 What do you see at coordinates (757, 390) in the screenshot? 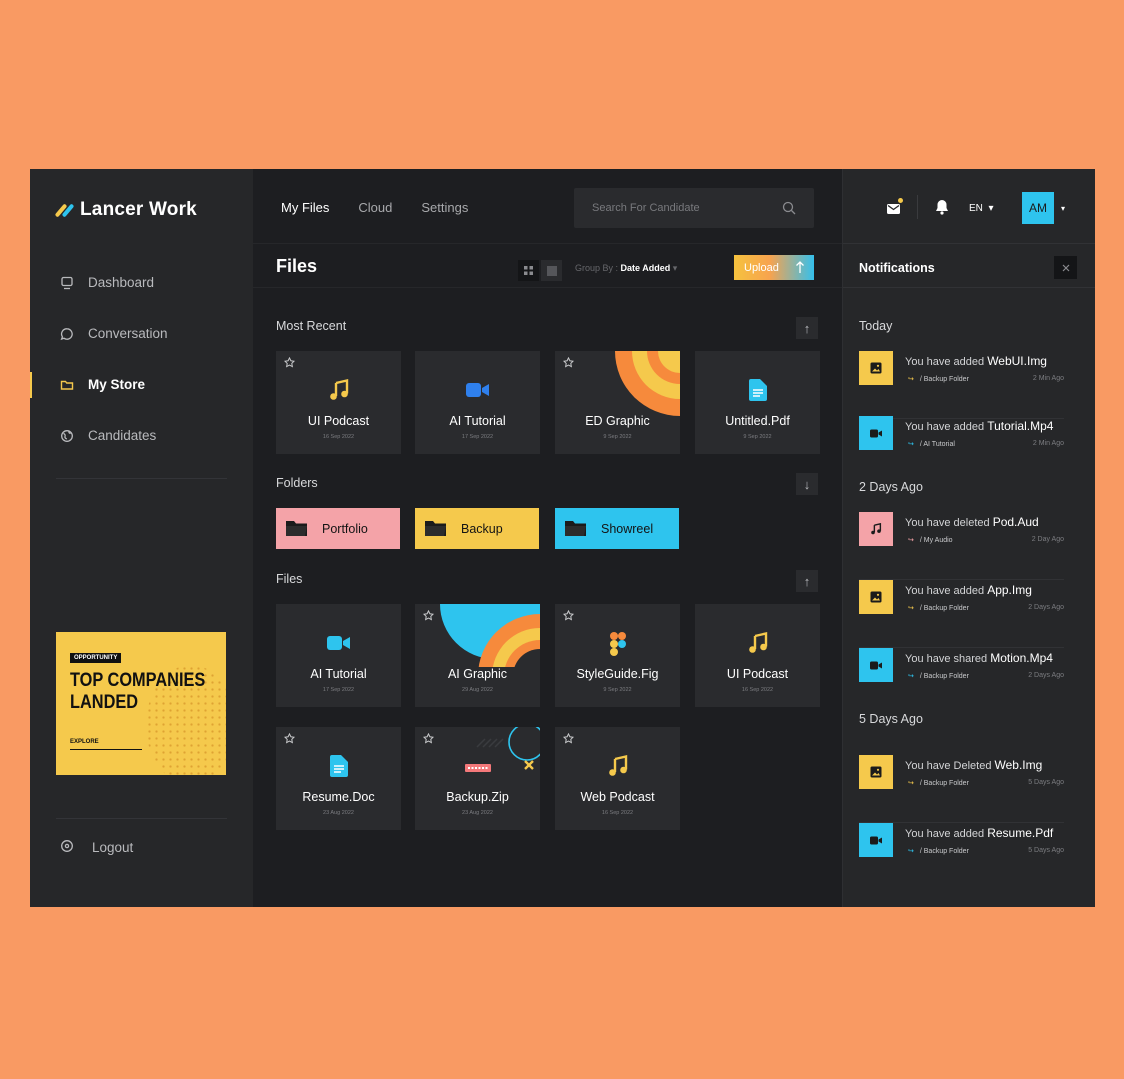
I see `document-icon` at bounding box center [757, 390].